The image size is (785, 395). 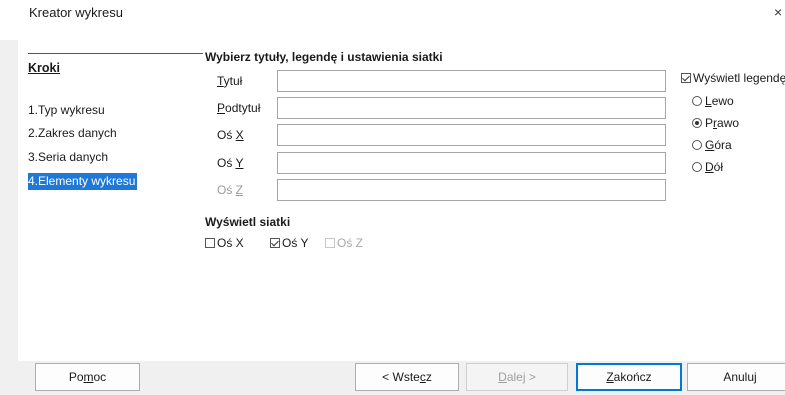 What do you see at coordinates (471, 190) in the screenshot?
I see `z-axis-input` at bounding box center [471, 190].